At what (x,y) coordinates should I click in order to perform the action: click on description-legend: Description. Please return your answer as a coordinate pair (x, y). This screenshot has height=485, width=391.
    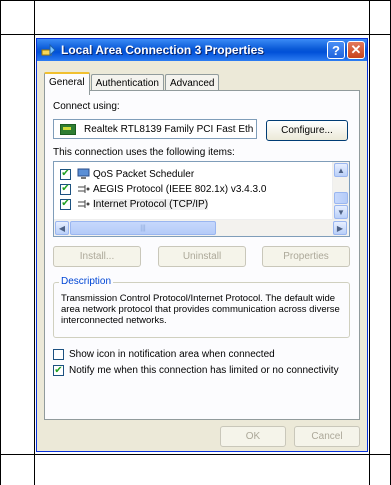
    Looking at the image, I should click on (86, 281).